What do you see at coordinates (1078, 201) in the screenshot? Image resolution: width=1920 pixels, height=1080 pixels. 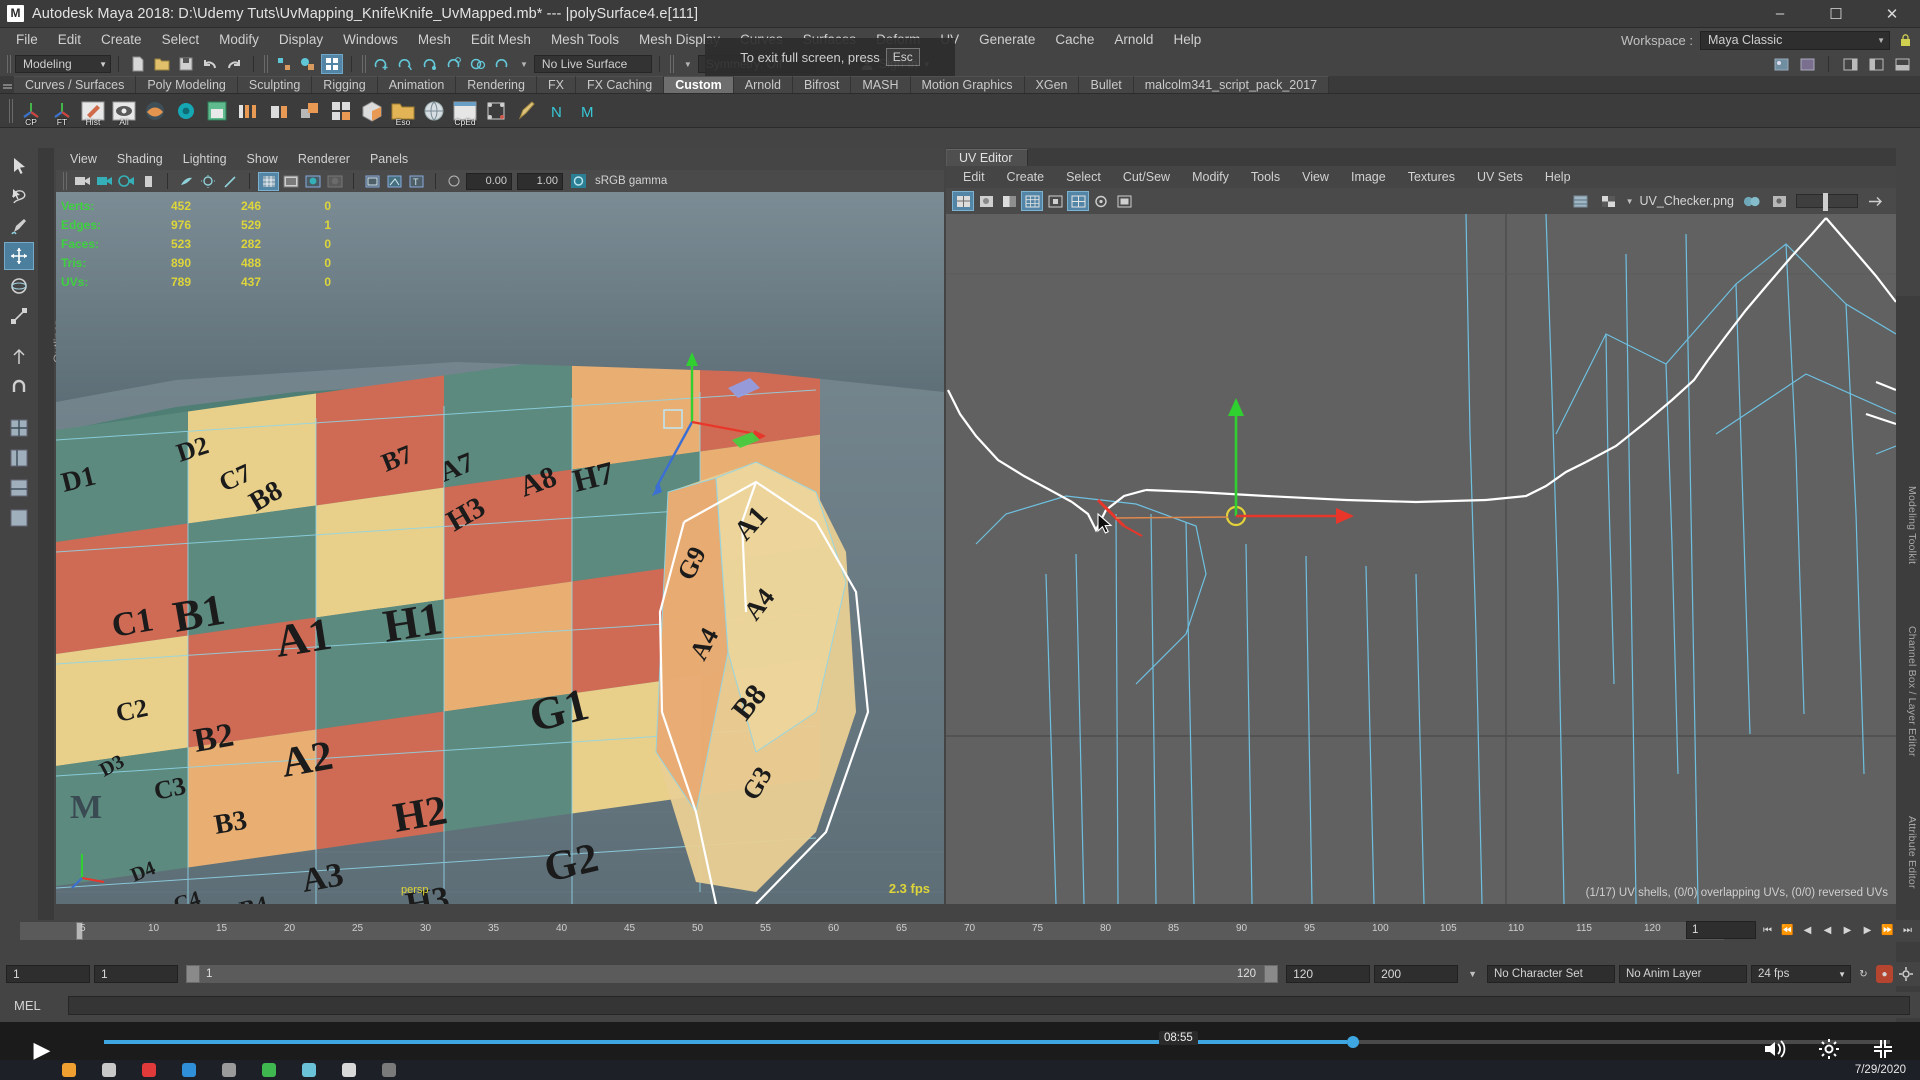 I see `display-image-ratio-icon` at bounding box center [1078, 201].